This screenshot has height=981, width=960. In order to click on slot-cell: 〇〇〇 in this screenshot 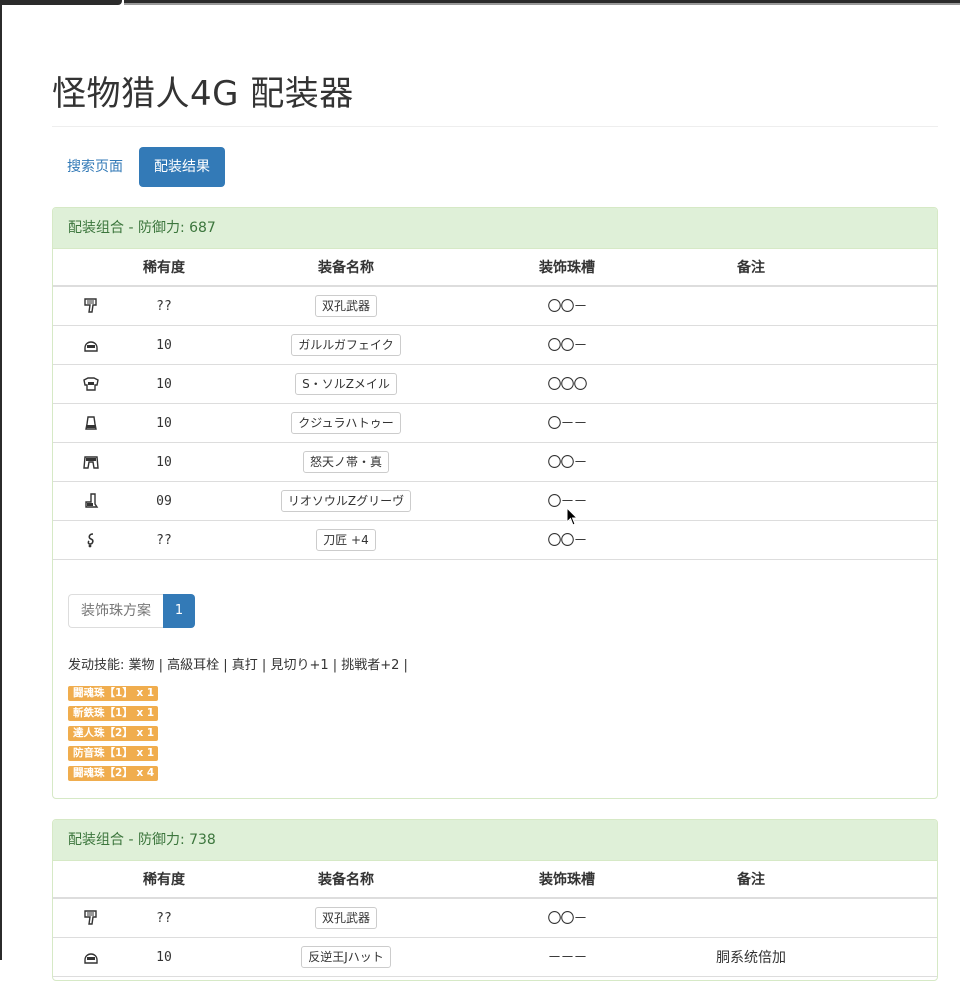, I will do `click(567, 384)`.